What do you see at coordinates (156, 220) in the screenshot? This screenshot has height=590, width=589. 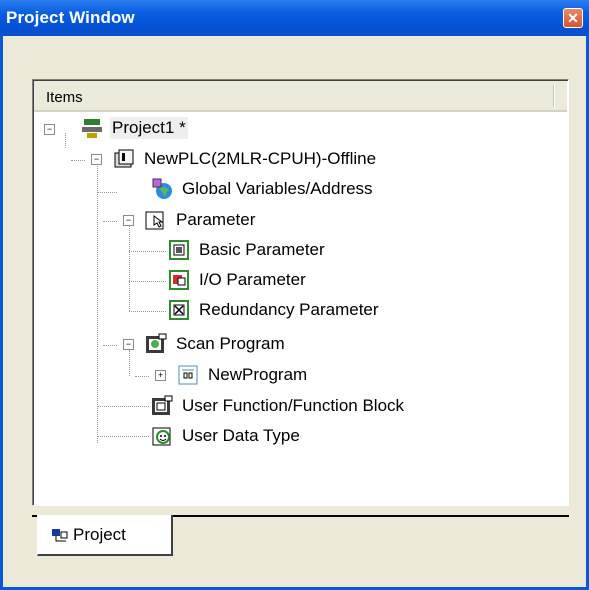 I see `parameter-icon` at bounding box center [156, 220].